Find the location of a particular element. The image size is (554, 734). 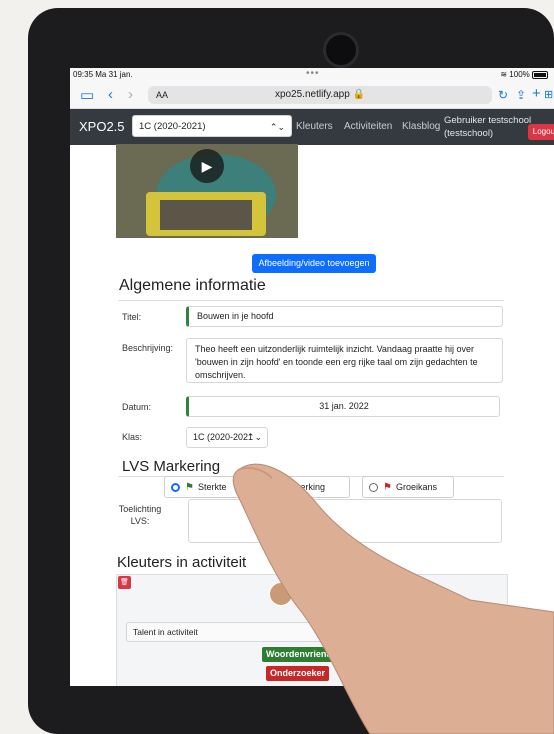

date-label: Datum: is located at coordinates (137, 407).